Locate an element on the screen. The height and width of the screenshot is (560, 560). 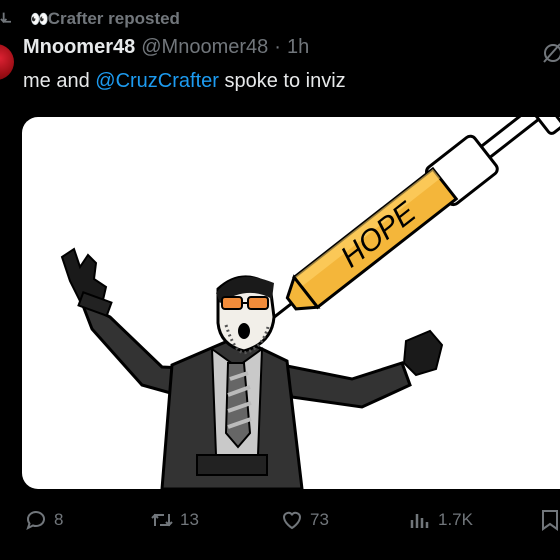
mention-link: @CruzCrafter is located at coordinates (157, 81).